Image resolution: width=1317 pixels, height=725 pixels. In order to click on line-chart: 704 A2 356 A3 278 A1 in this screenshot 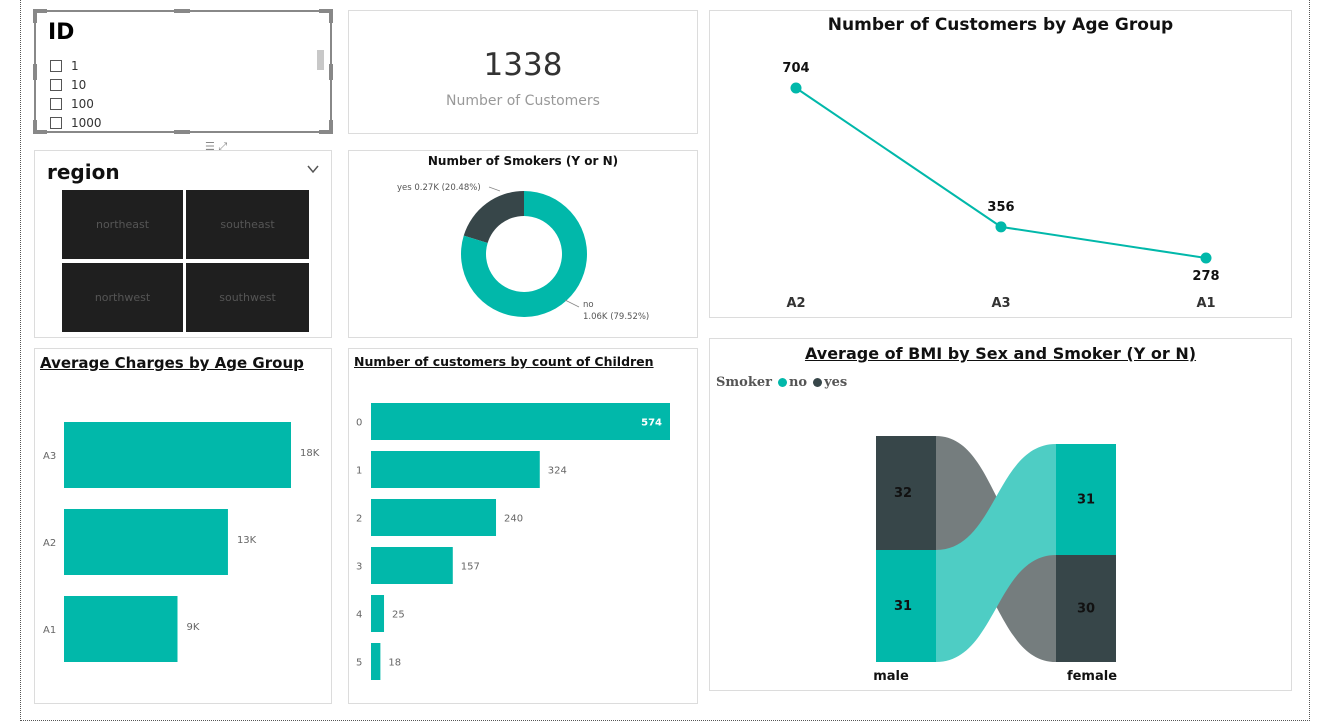, I will do `click(1000, 186)`.